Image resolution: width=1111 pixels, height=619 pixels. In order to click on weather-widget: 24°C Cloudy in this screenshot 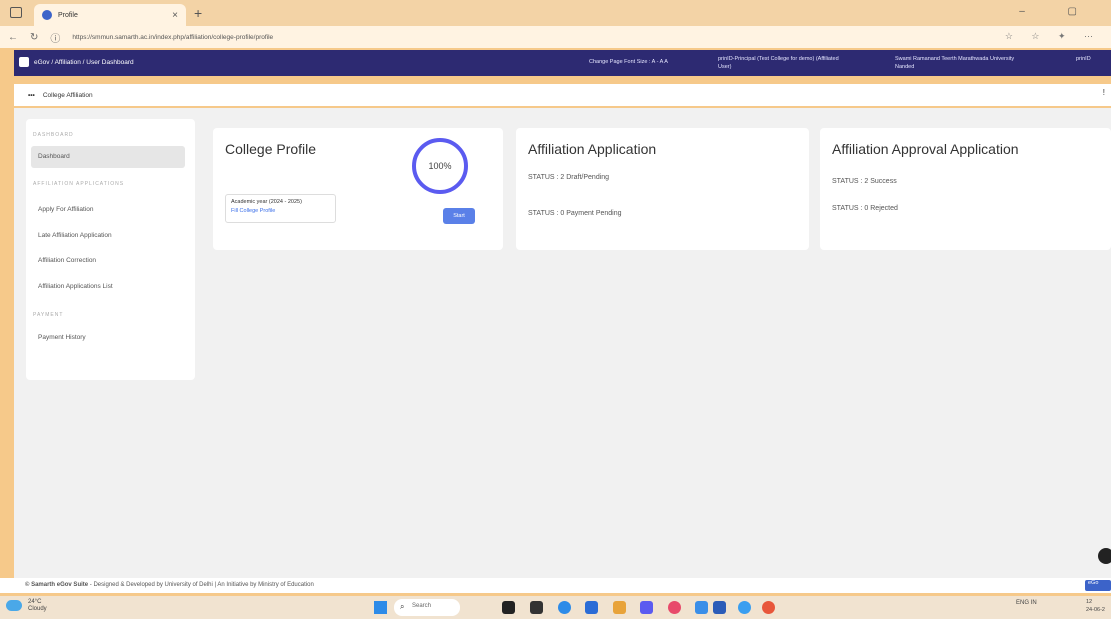, I will do `click(37, 606)`.